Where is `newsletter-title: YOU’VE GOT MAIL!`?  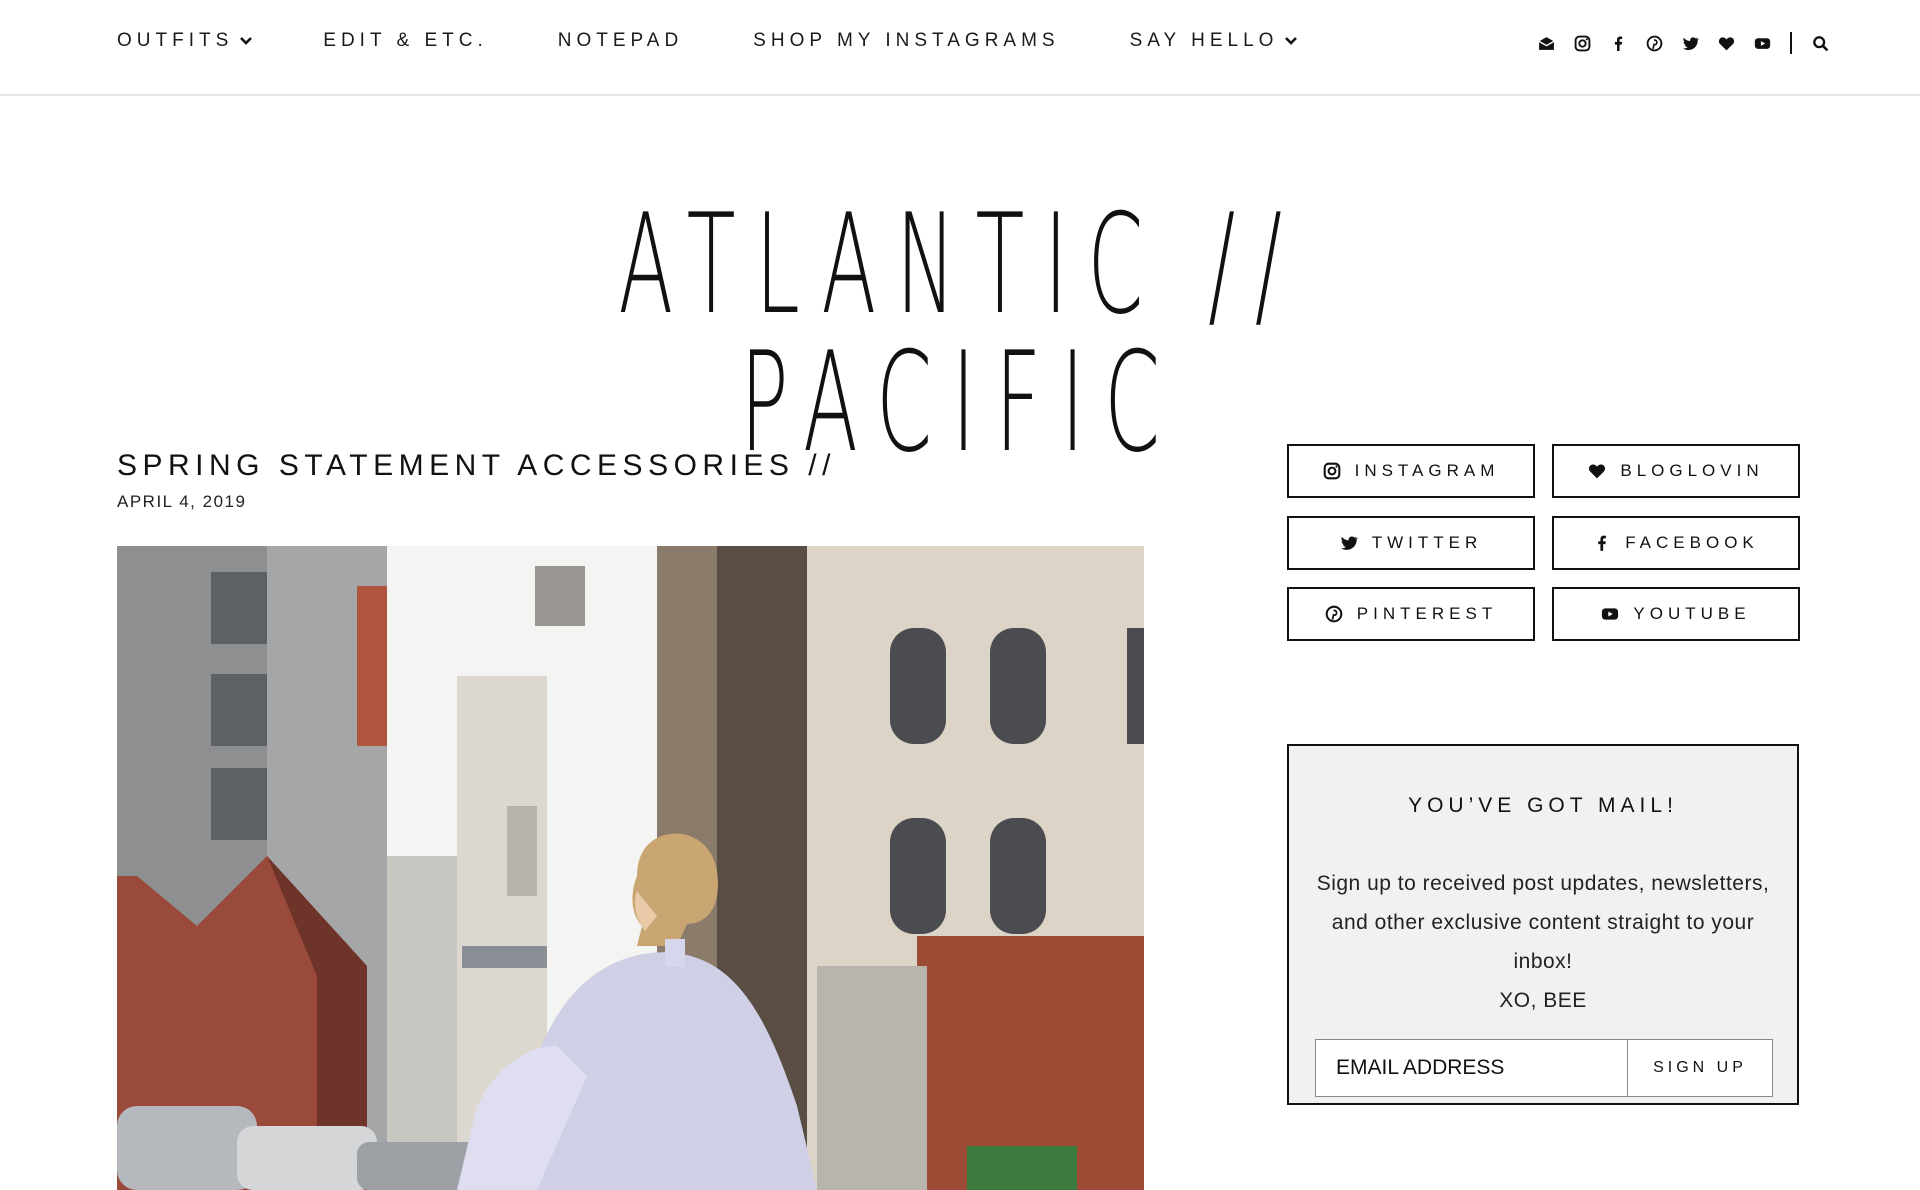
newsletter-title: YOU’VE GOT MAIL! is located at coordinates (1543, 805).